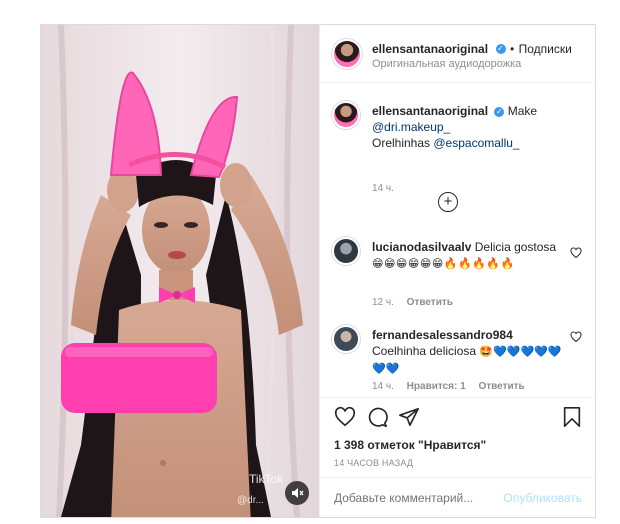 This screenshot has width=620, height=524. What do you see at coordinates (436, 386) in the screenshot?
I see `comment-likes: Нравится: 1` at bounding box center [436, 386].